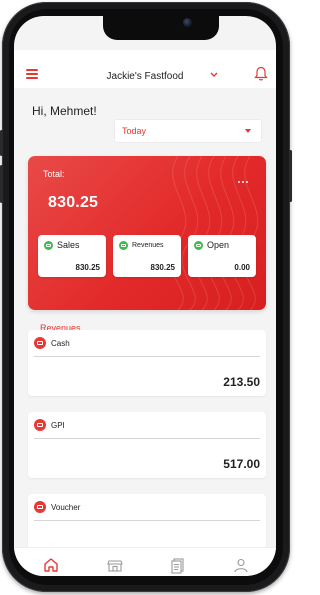  What do you see at coordinates (145, 76) in the screenshot?
I see `restaurant-name: Jackie's Fastfood` at bounding box center [145, 76].